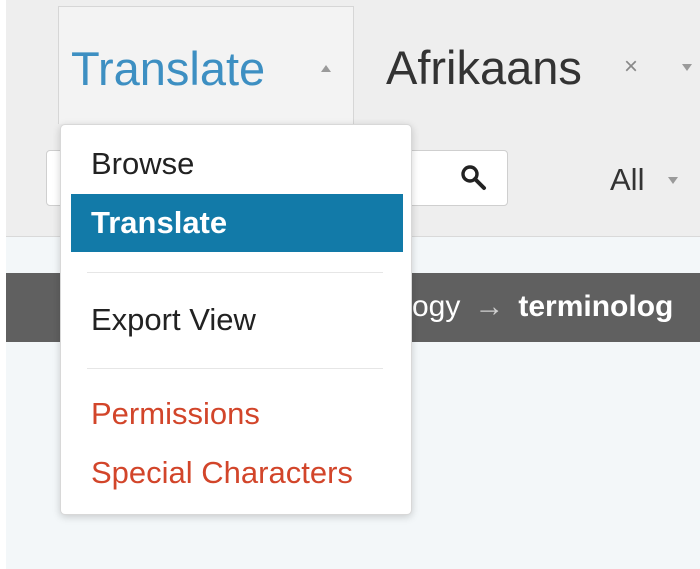 Image resolution: width=700 pixels, height=569 pixels. I want to click on filter-label: All, so click(627, 179).